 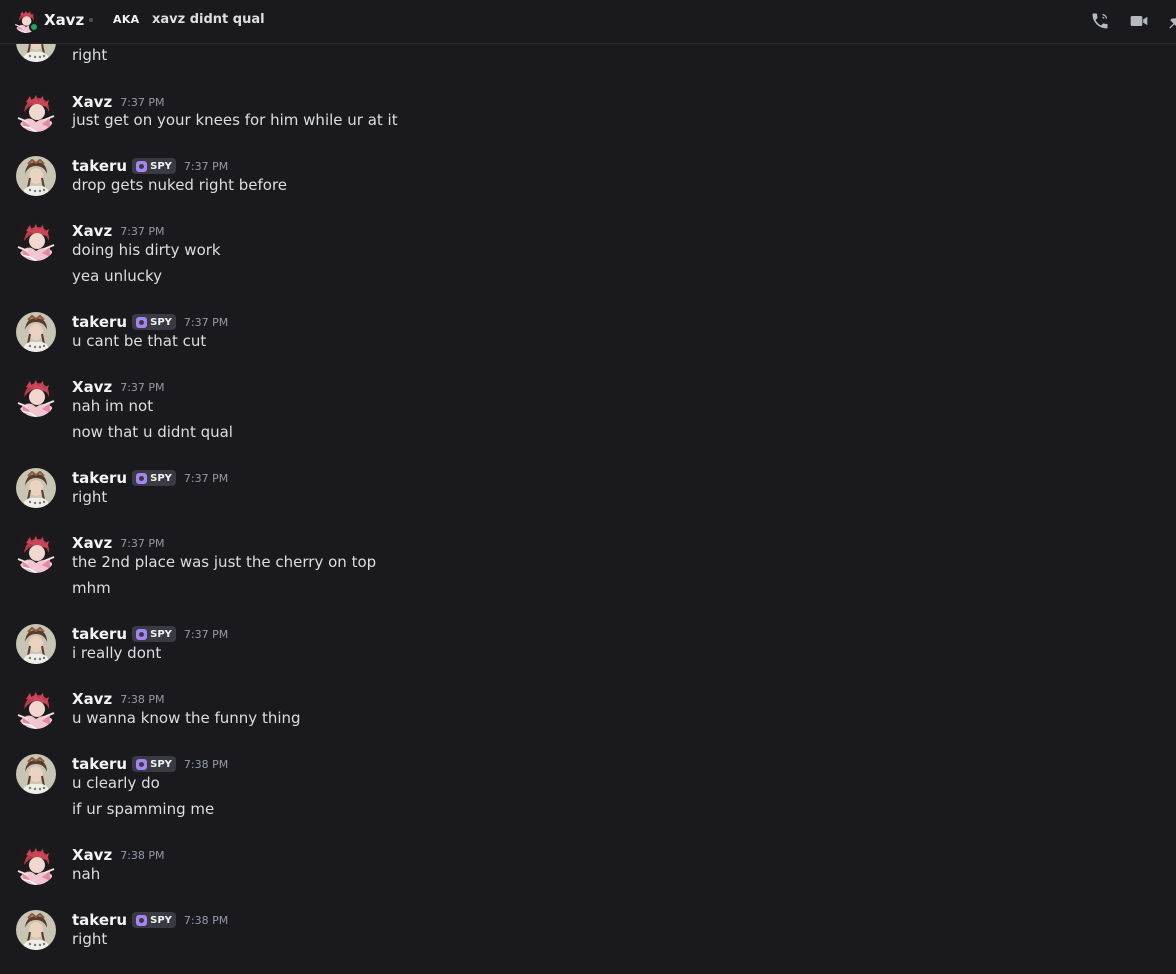 What do you see at coordinates (180, 185) in the screenshot?
I see `message-text: drop gets nuked right before` at bounding box center [180, 185].